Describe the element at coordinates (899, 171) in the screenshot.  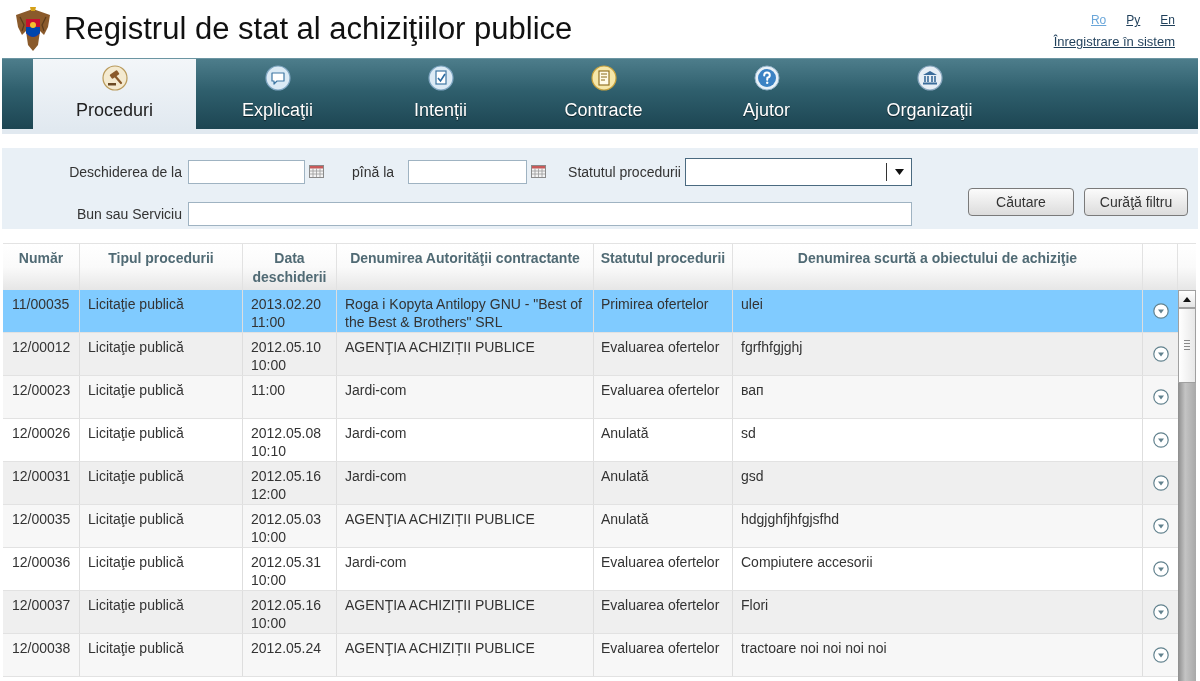
I see `caret-icon` at that location.